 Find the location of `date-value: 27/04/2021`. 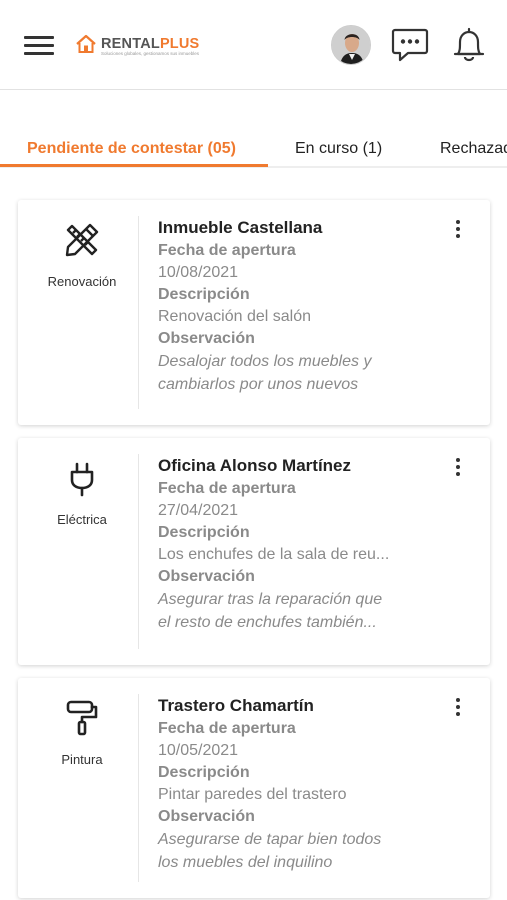

date-value: 27/04/2021 is located at coordinates (198, 510).